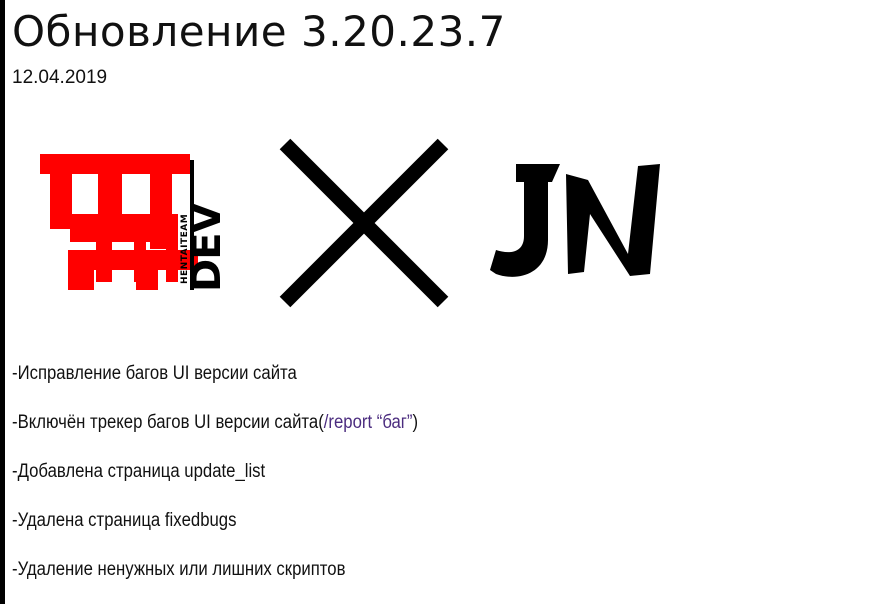 Image resolution: width=891 pixels, height=607 pixels. I want to click on list-item: -Добавлена страница update_list, so click(215, 484).